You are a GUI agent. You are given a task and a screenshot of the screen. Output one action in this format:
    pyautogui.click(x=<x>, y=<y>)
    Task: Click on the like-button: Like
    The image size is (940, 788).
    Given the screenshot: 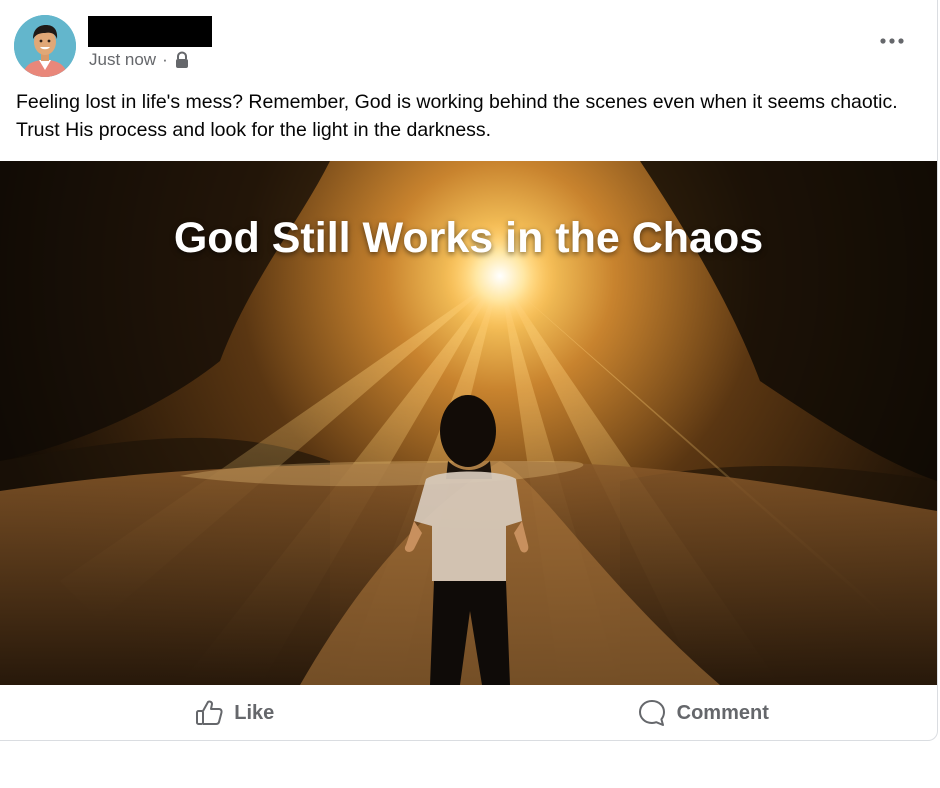 What is the action you would take?
    pyautogui.click(x=234, y=713)
    